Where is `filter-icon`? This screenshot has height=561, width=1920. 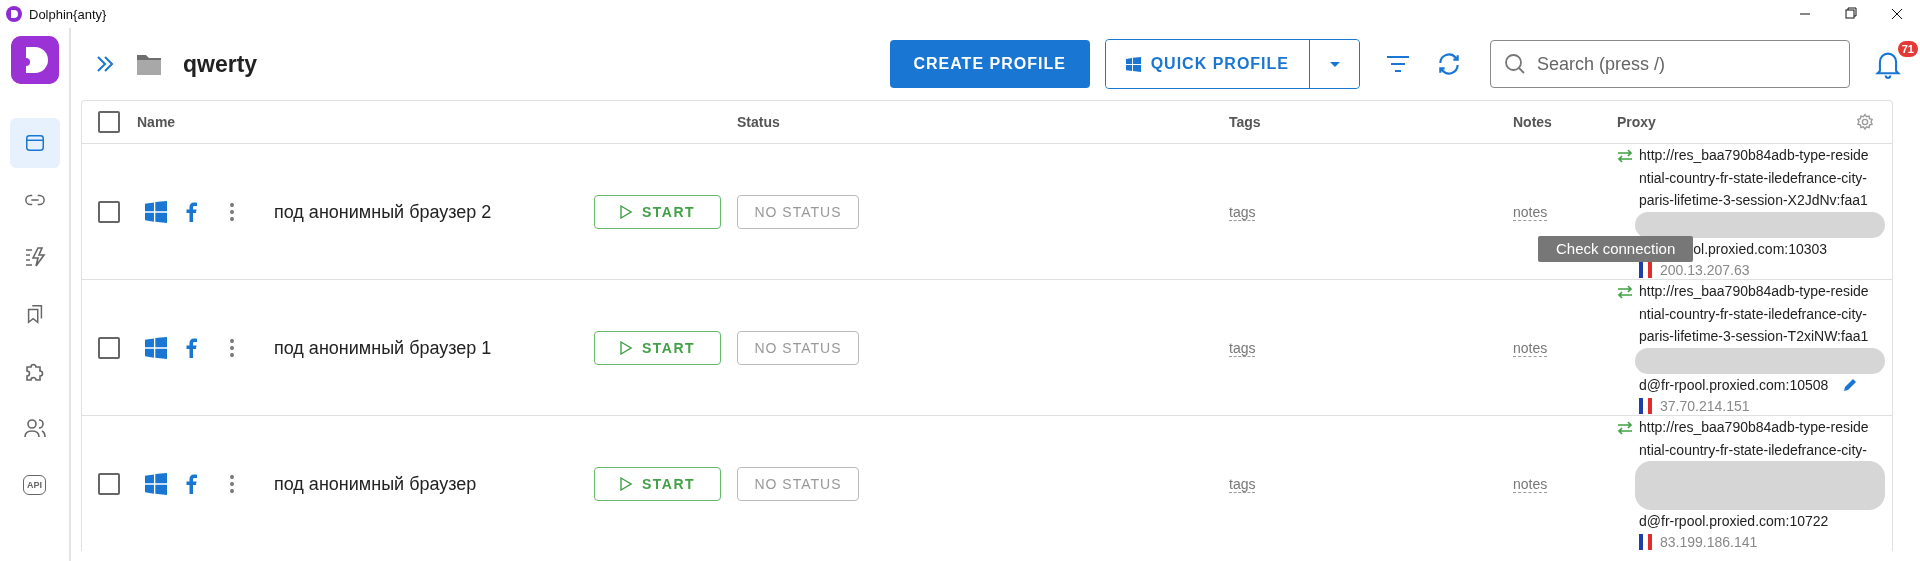
filter-icon is located at coordinates (1398, 64).